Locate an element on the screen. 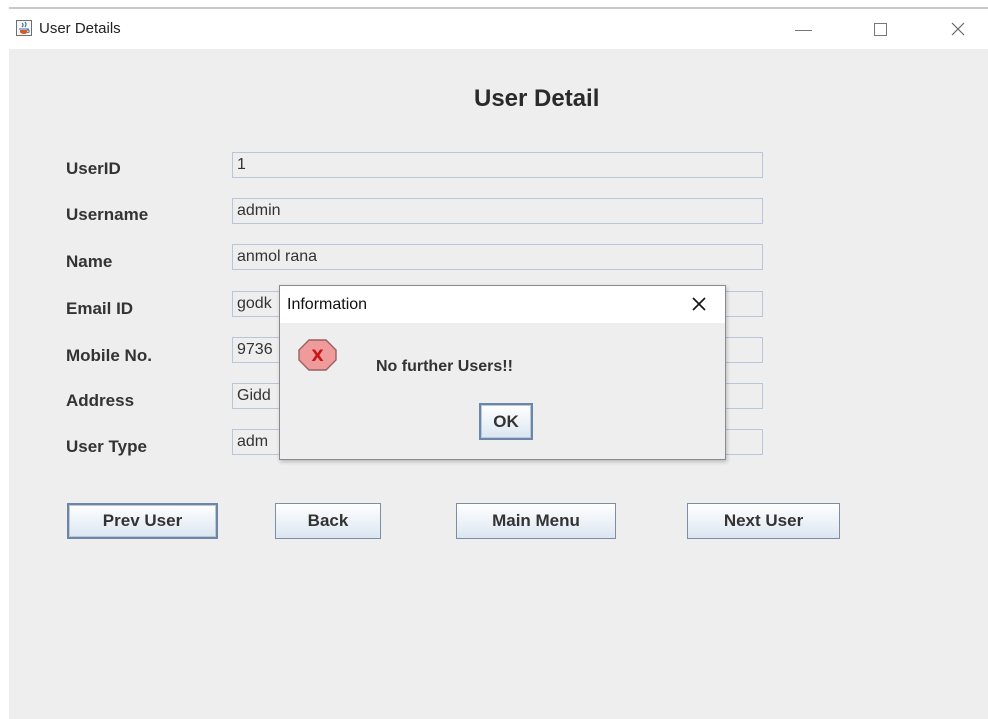  dialog-close-icon is located at coordinates (699, 304).